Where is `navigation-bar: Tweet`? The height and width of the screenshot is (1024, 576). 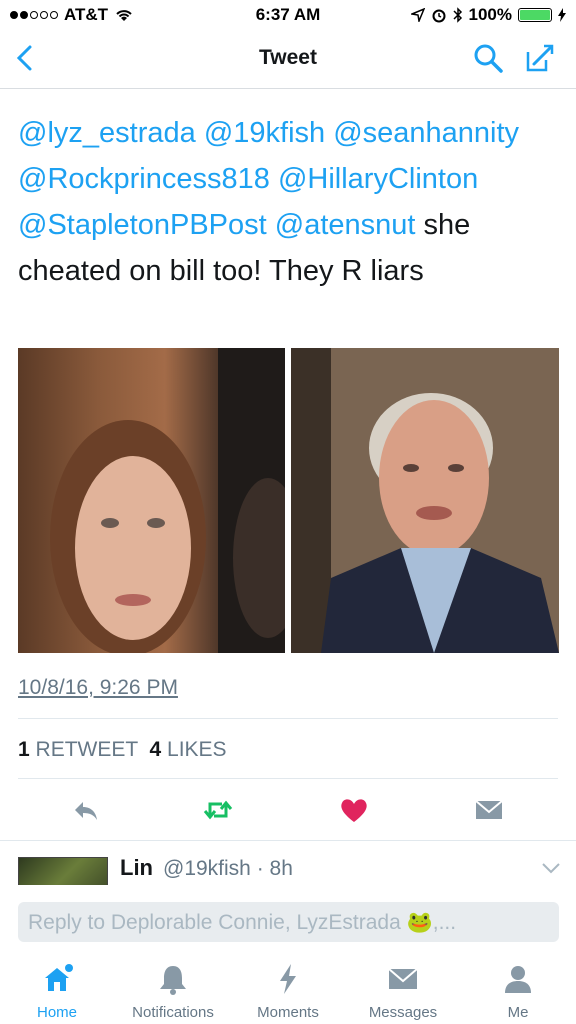
navigation-bar: Tweet is located at coordinates (288, 59).